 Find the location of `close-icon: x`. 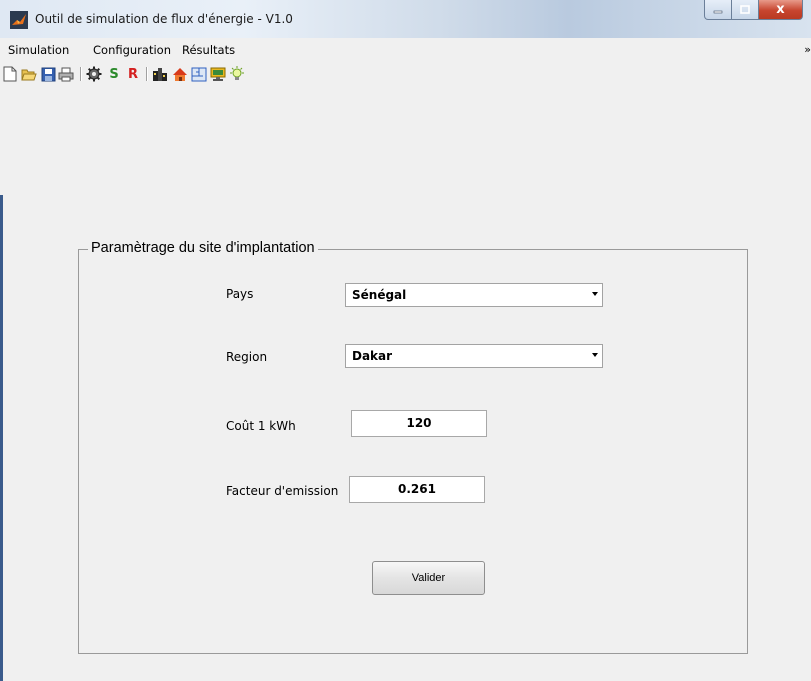

close-icon: x is located at coordinates (780, 9).